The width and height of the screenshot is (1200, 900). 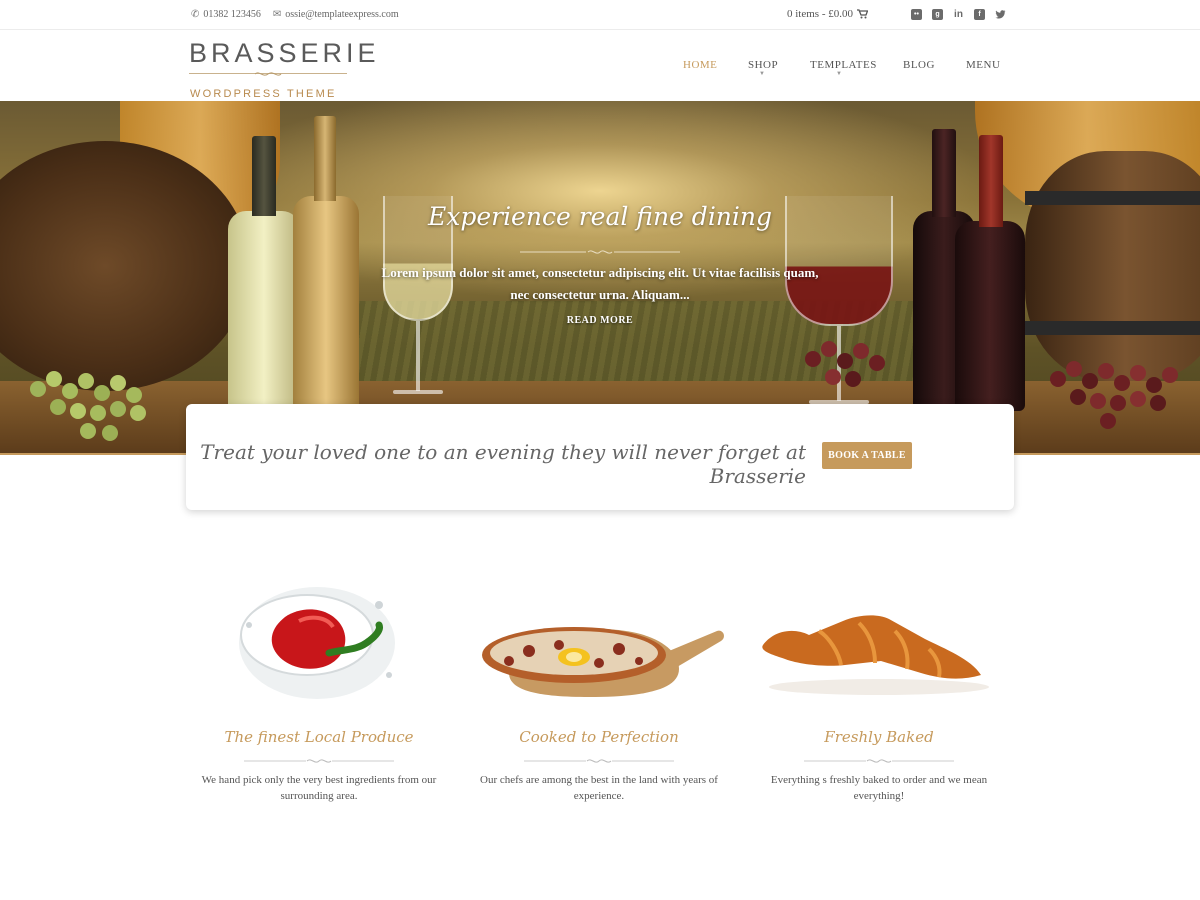 I want to click on feature-title: Freshly Baked, so click(x=879, y=737).